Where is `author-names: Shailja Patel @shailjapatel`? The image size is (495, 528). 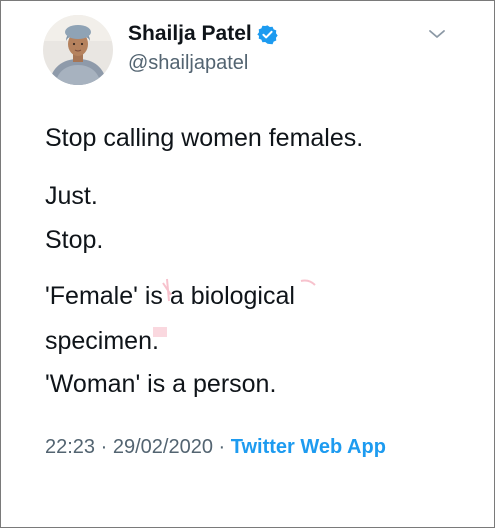
author-names: Shailja Patel @shailjapatel is located at coordinates (203, 48).